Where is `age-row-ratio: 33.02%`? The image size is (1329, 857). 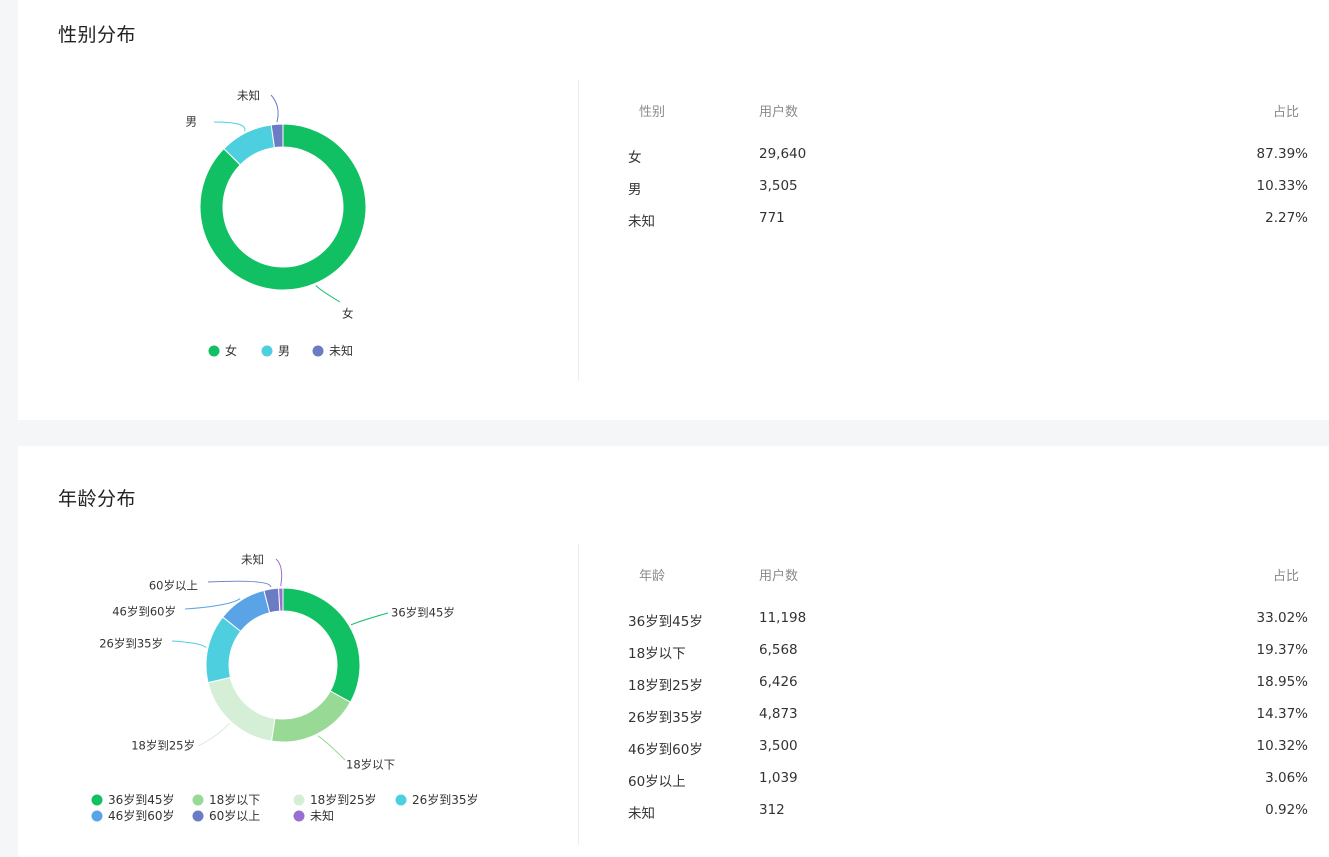 age-row-ratio: 33.02% is located at coordinates (1282, 618).